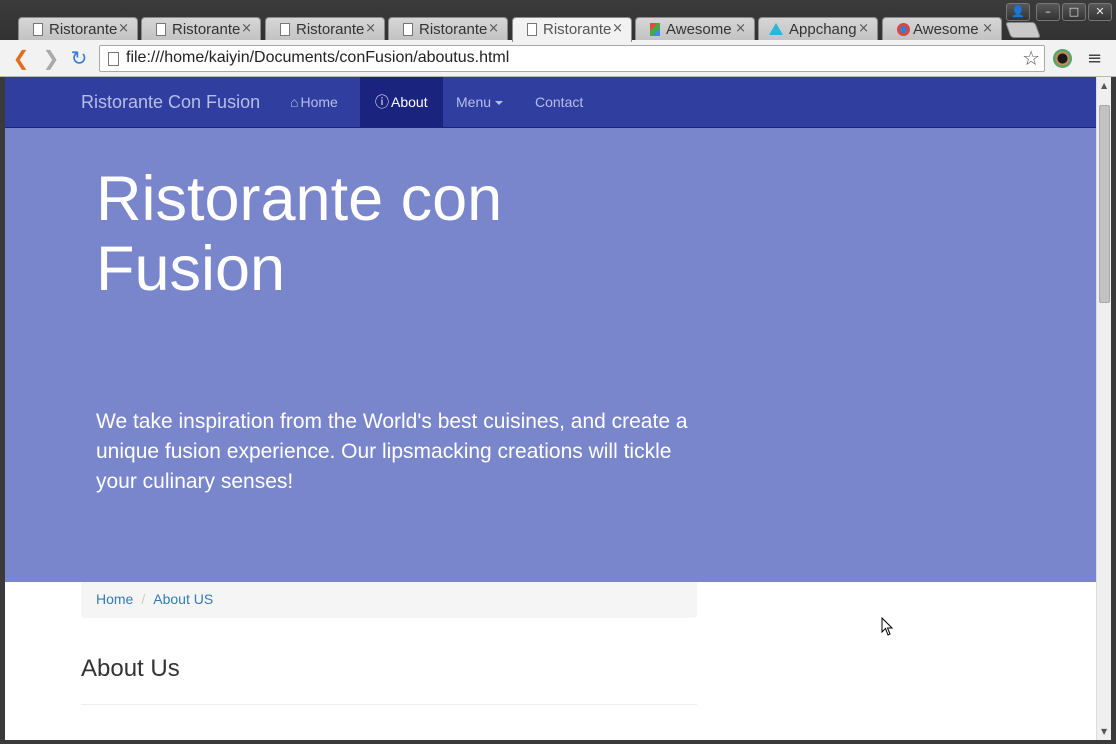 The width and height of the screenshot is (1116, 744). What do you see at coordinates (409, 102) in the screenshot?
I see `nav-about-label: About` at bounding box center [409, 102].